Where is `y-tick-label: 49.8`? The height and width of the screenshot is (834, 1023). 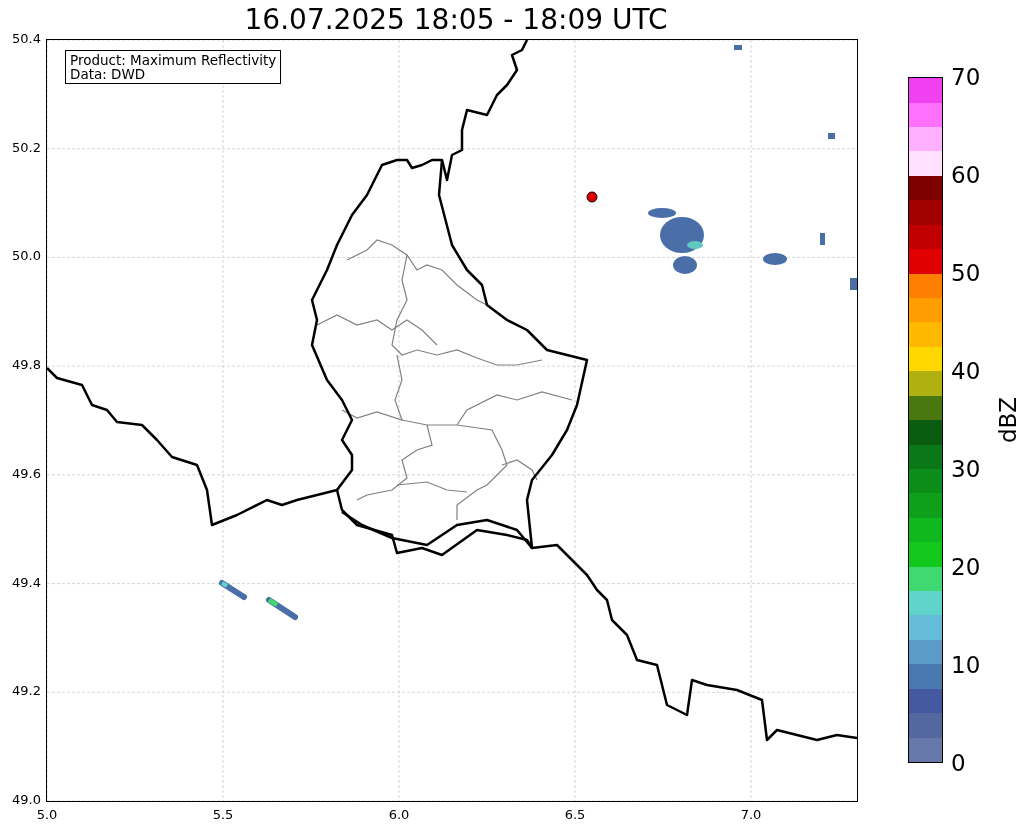 y-tick-label: 49.8 is located at coordinates (26, 365).